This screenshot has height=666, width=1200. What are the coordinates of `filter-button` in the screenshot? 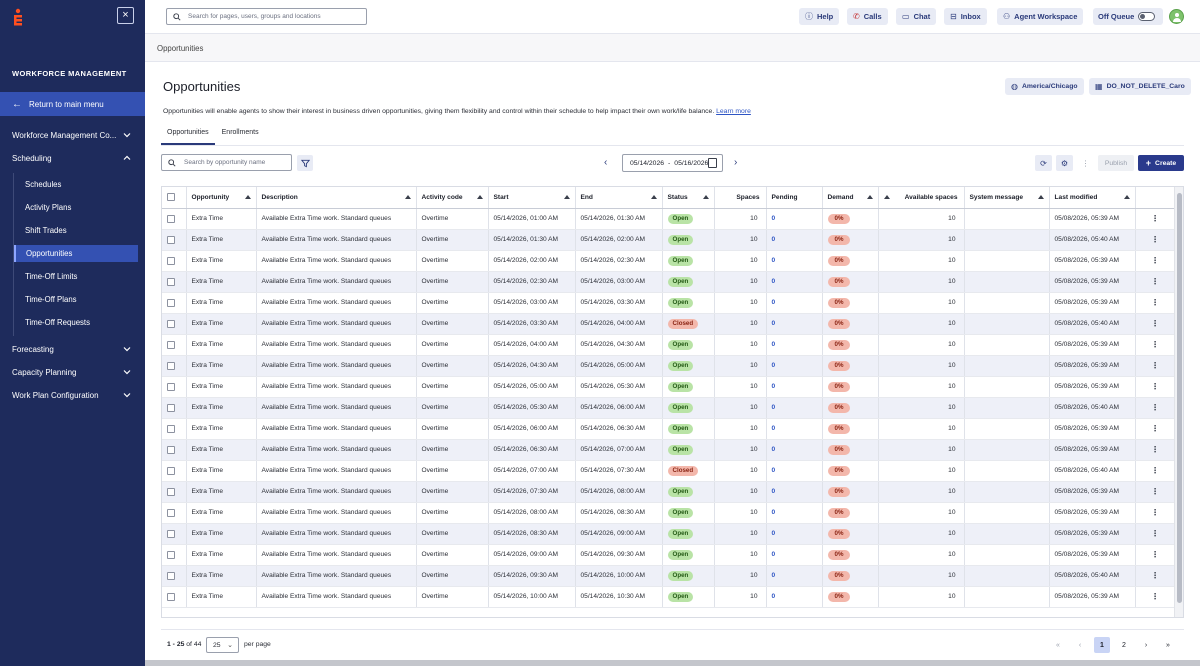 It's located at (305, 163).